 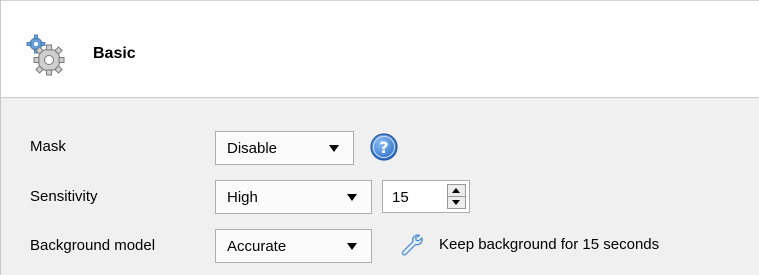 What do you see at coordinates (257, 246) in the screenshot?
I see `background-model-select-value: Accurate` at bounding box center [257, 246].